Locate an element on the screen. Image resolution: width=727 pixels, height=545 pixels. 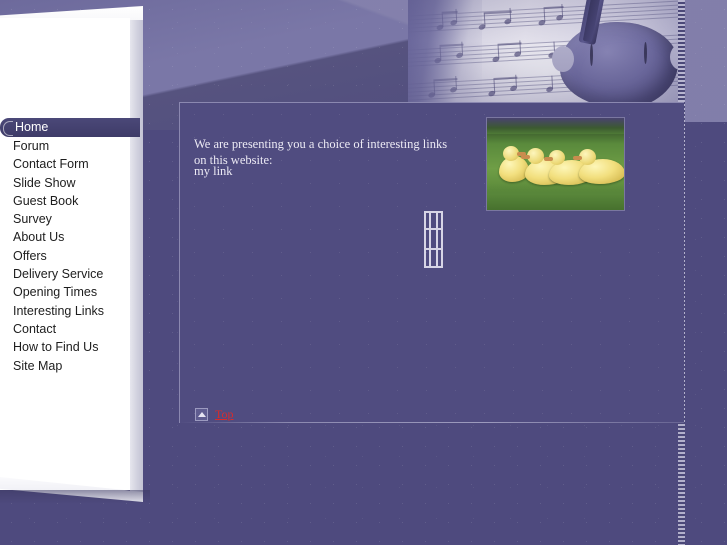
sidebar-item-opening-times: Opening Times is located at coordinates (75, 292).